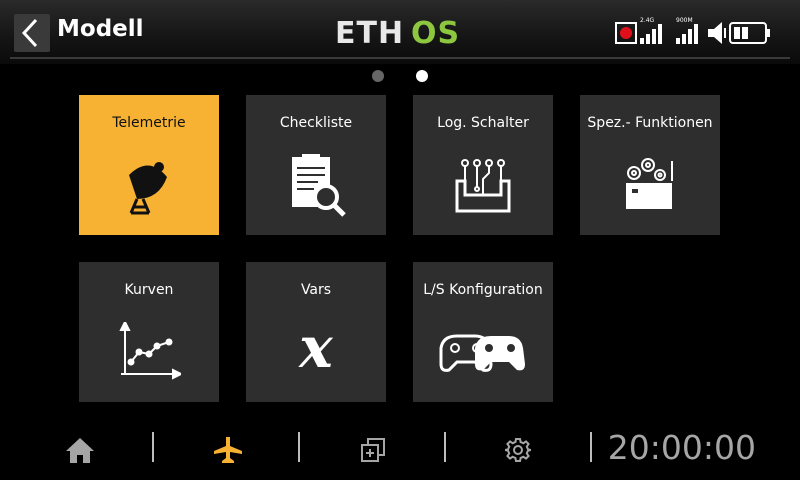 This screenshot has height=480, width=800. Describe the element at coordinates (483, 186) in the screenshot. I see `logic-circuit-icon` at that location.